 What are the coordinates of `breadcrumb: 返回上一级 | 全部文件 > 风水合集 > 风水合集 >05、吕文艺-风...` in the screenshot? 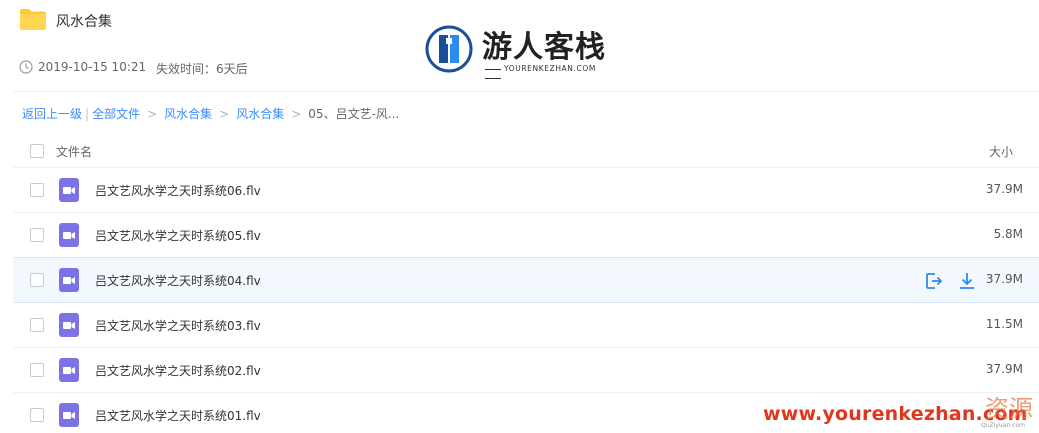 It's located at (210, 113).